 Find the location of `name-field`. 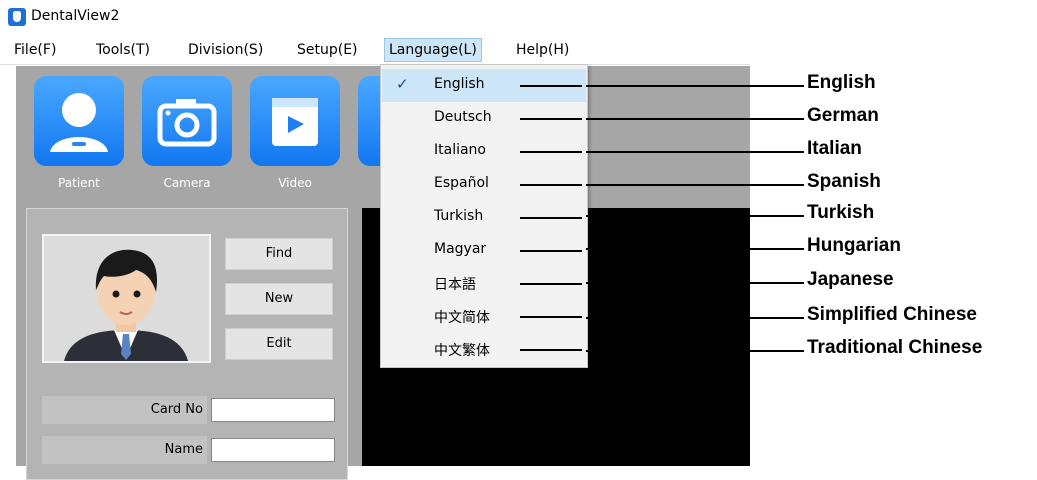

name-field is located at coordinates (273, 450).